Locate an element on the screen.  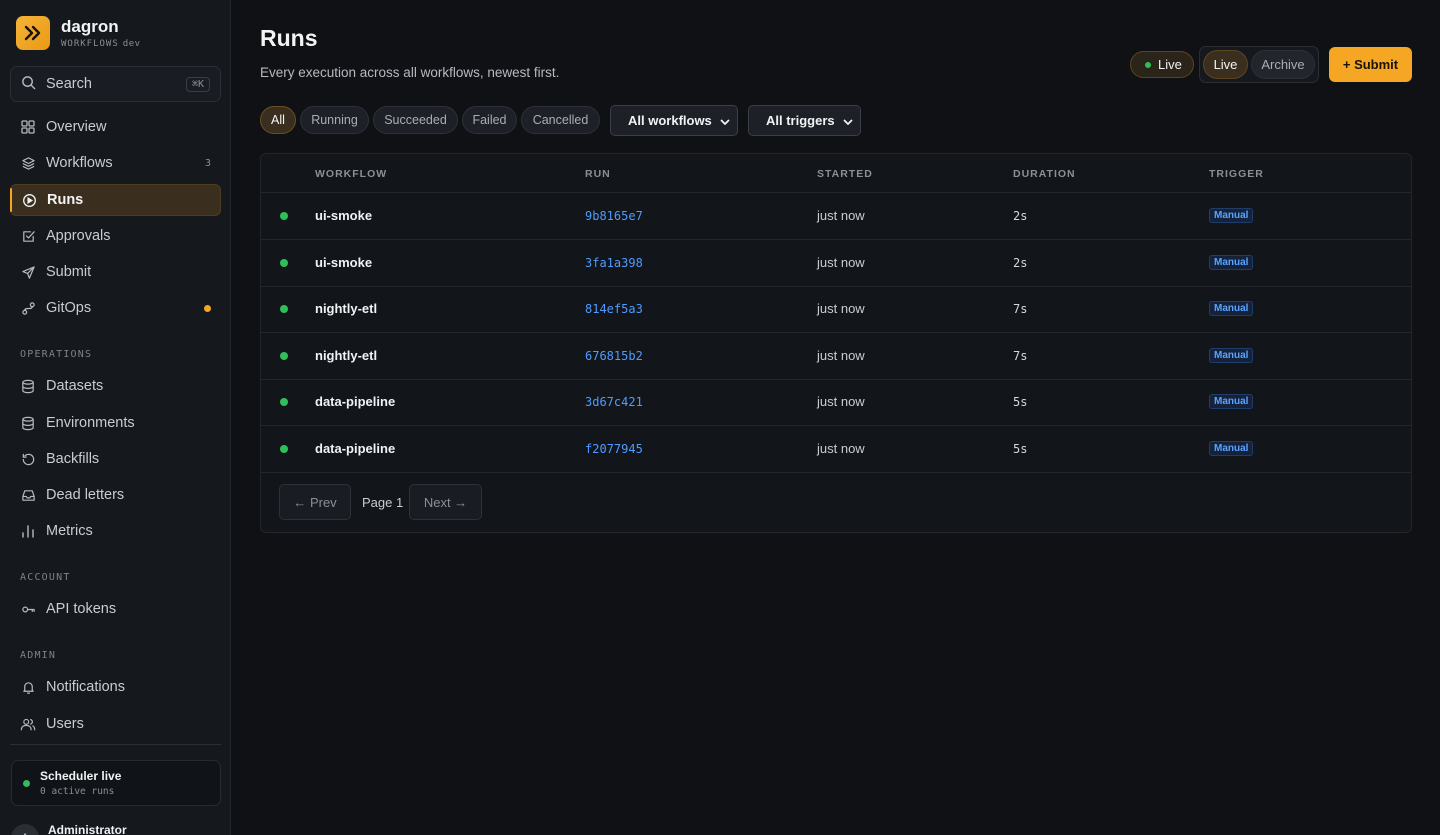
submit-button: + Submit is located at coordinates (1370, 64).